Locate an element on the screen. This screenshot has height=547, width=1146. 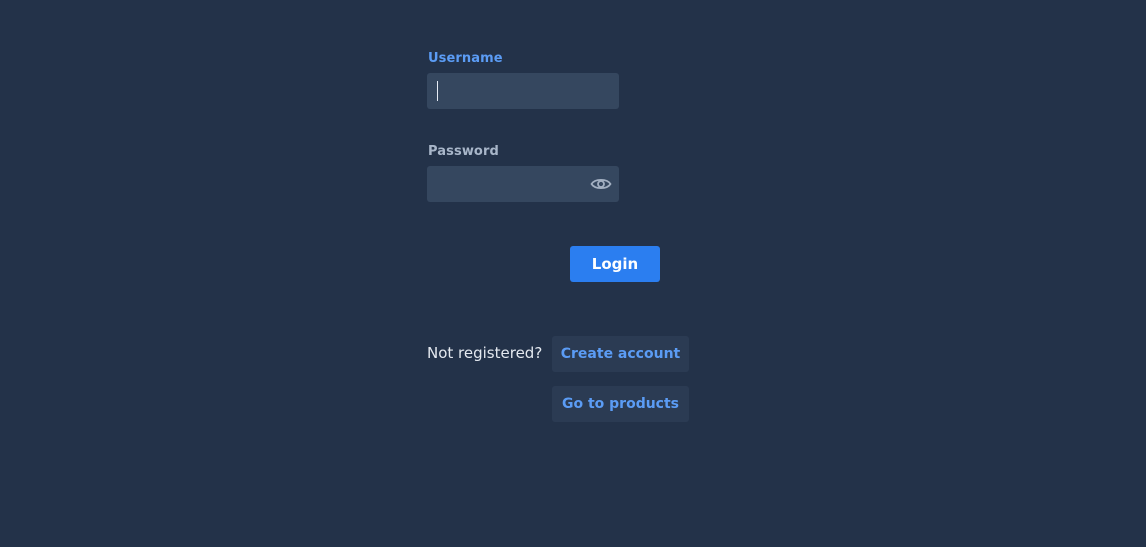
login-button: Login is located at coordinates (615, 264).